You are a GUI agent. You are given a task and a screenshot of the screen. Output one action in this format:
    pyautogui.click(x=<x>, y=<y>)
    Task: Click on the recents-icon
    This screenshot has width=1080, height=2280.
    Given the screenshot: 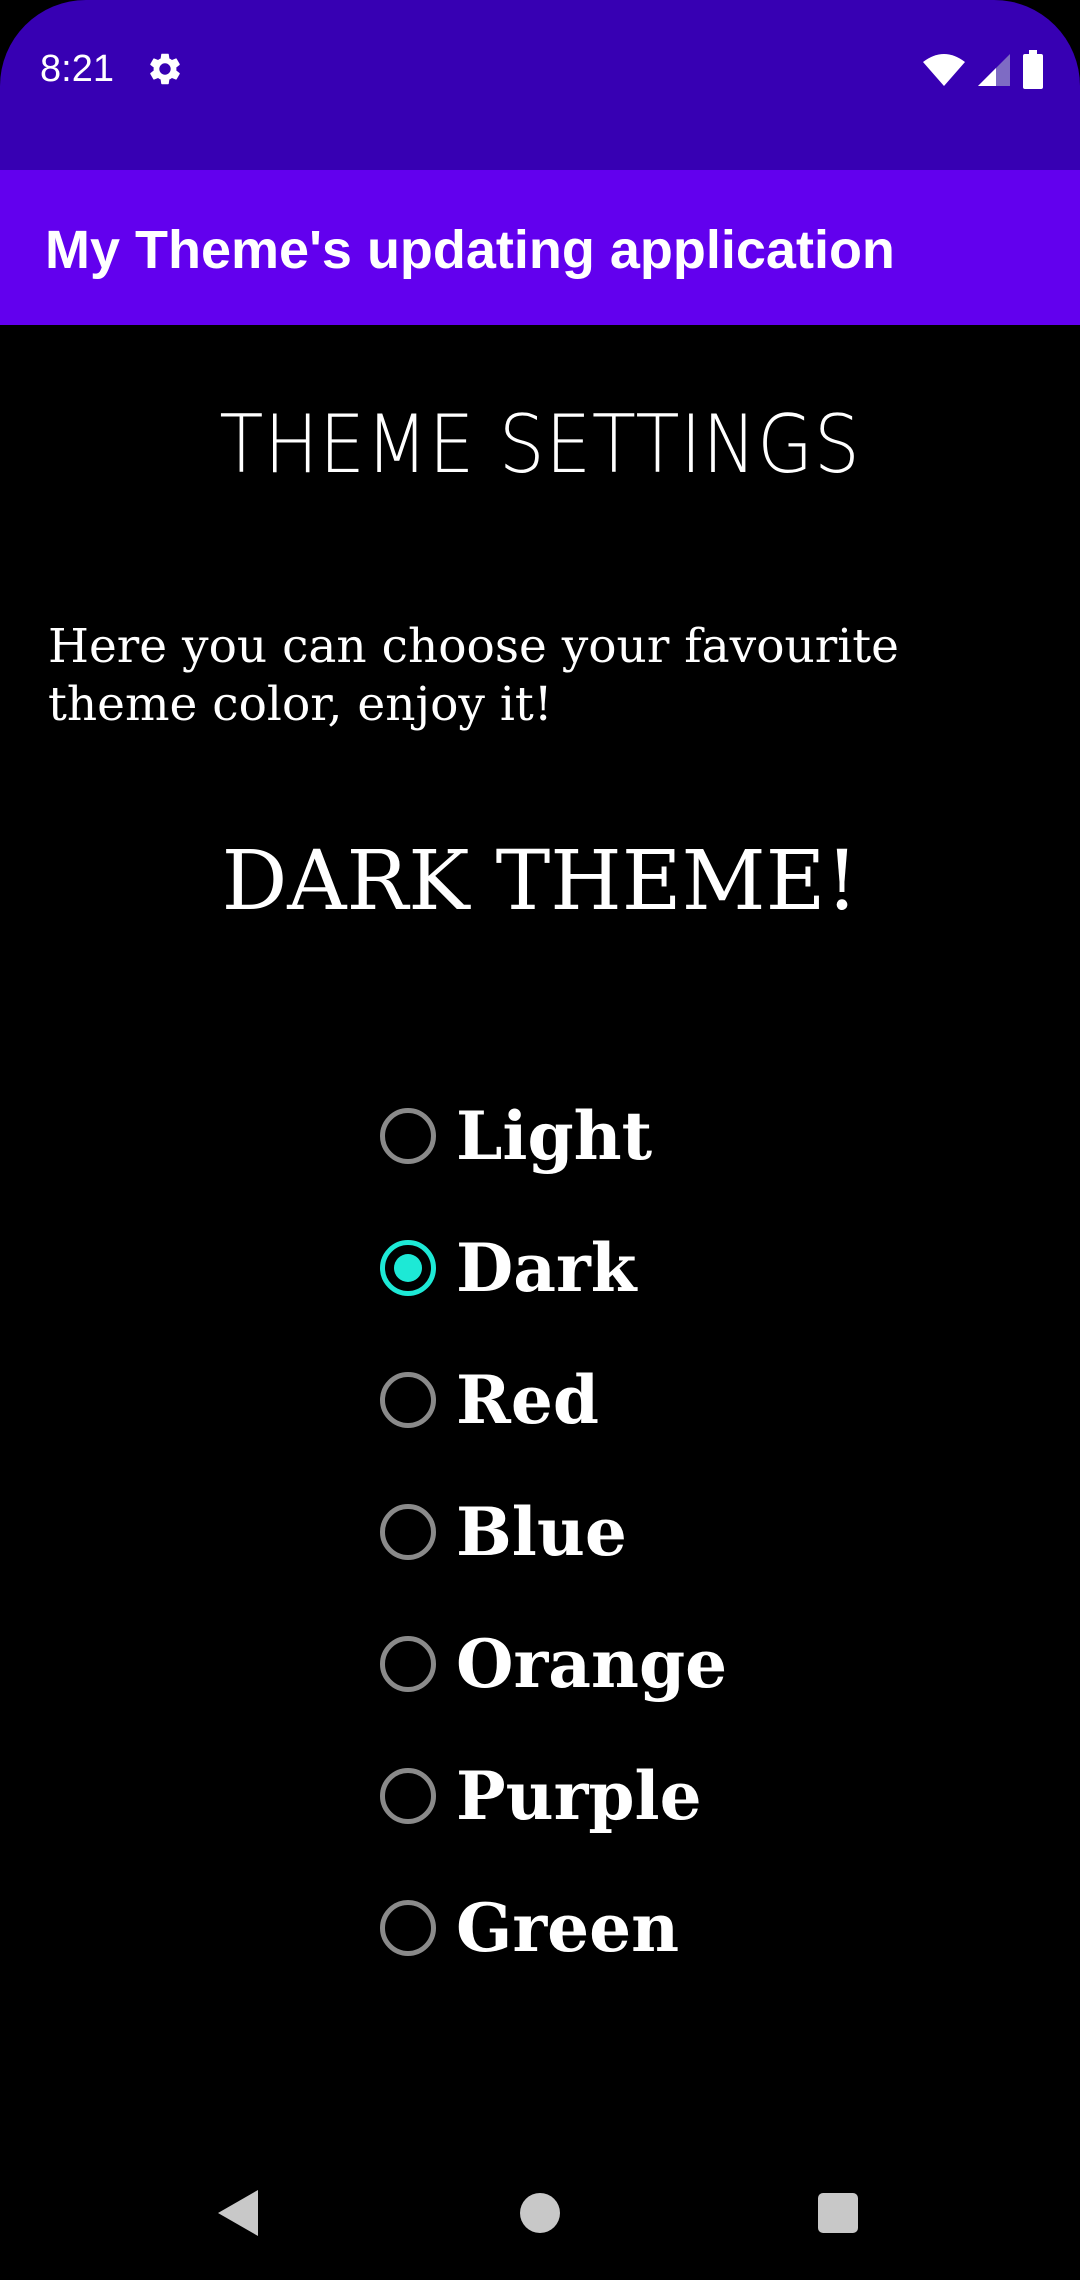 What is the action you would take?
    pyautogui.click(x=838, y=2213)
    